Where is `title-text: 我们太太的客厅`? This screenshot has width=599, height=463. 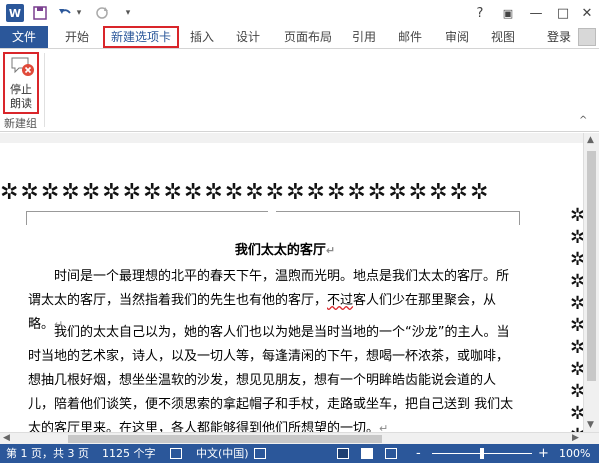 title-text: 我们太太的客厅 is located at coordinates (280, 250).